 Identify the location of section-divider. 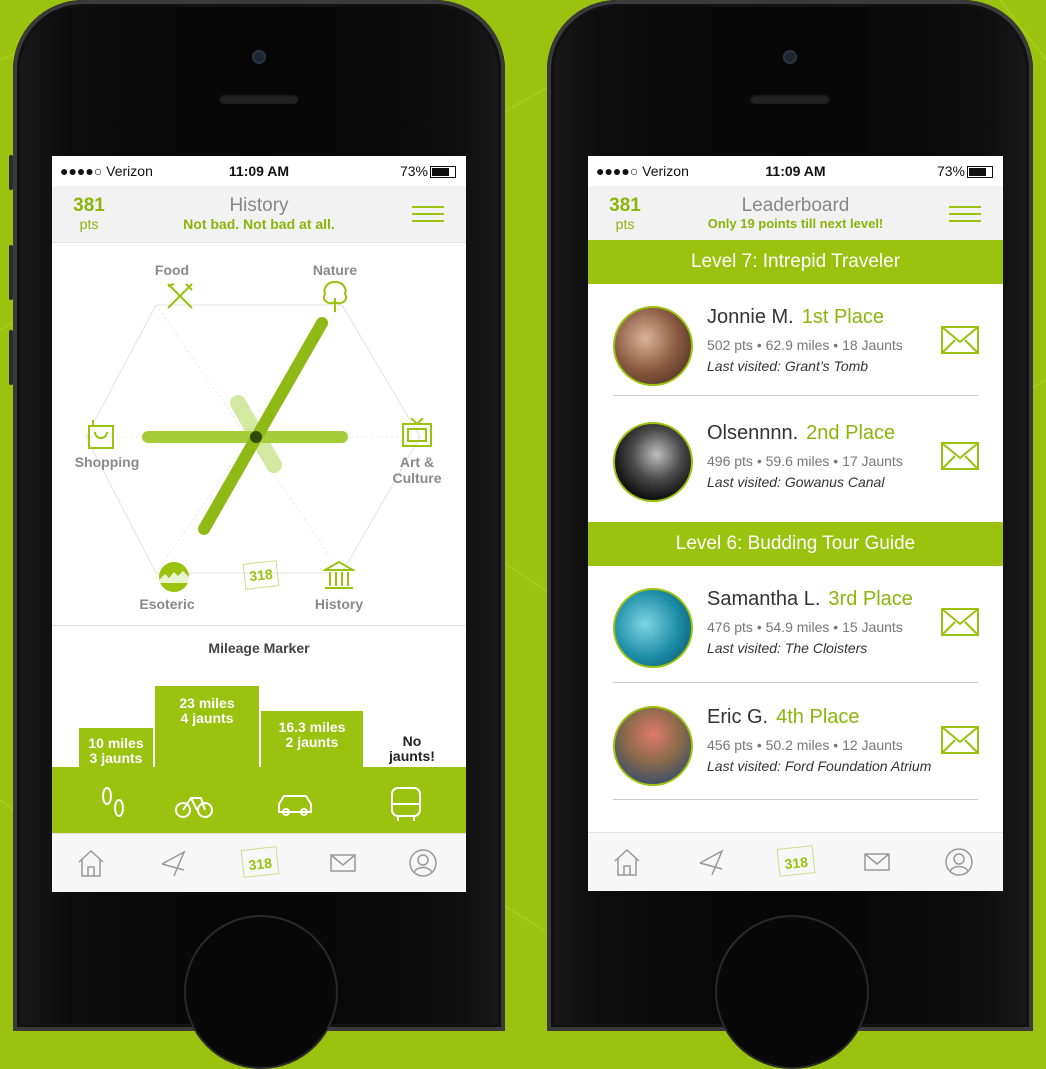
(259, 625).